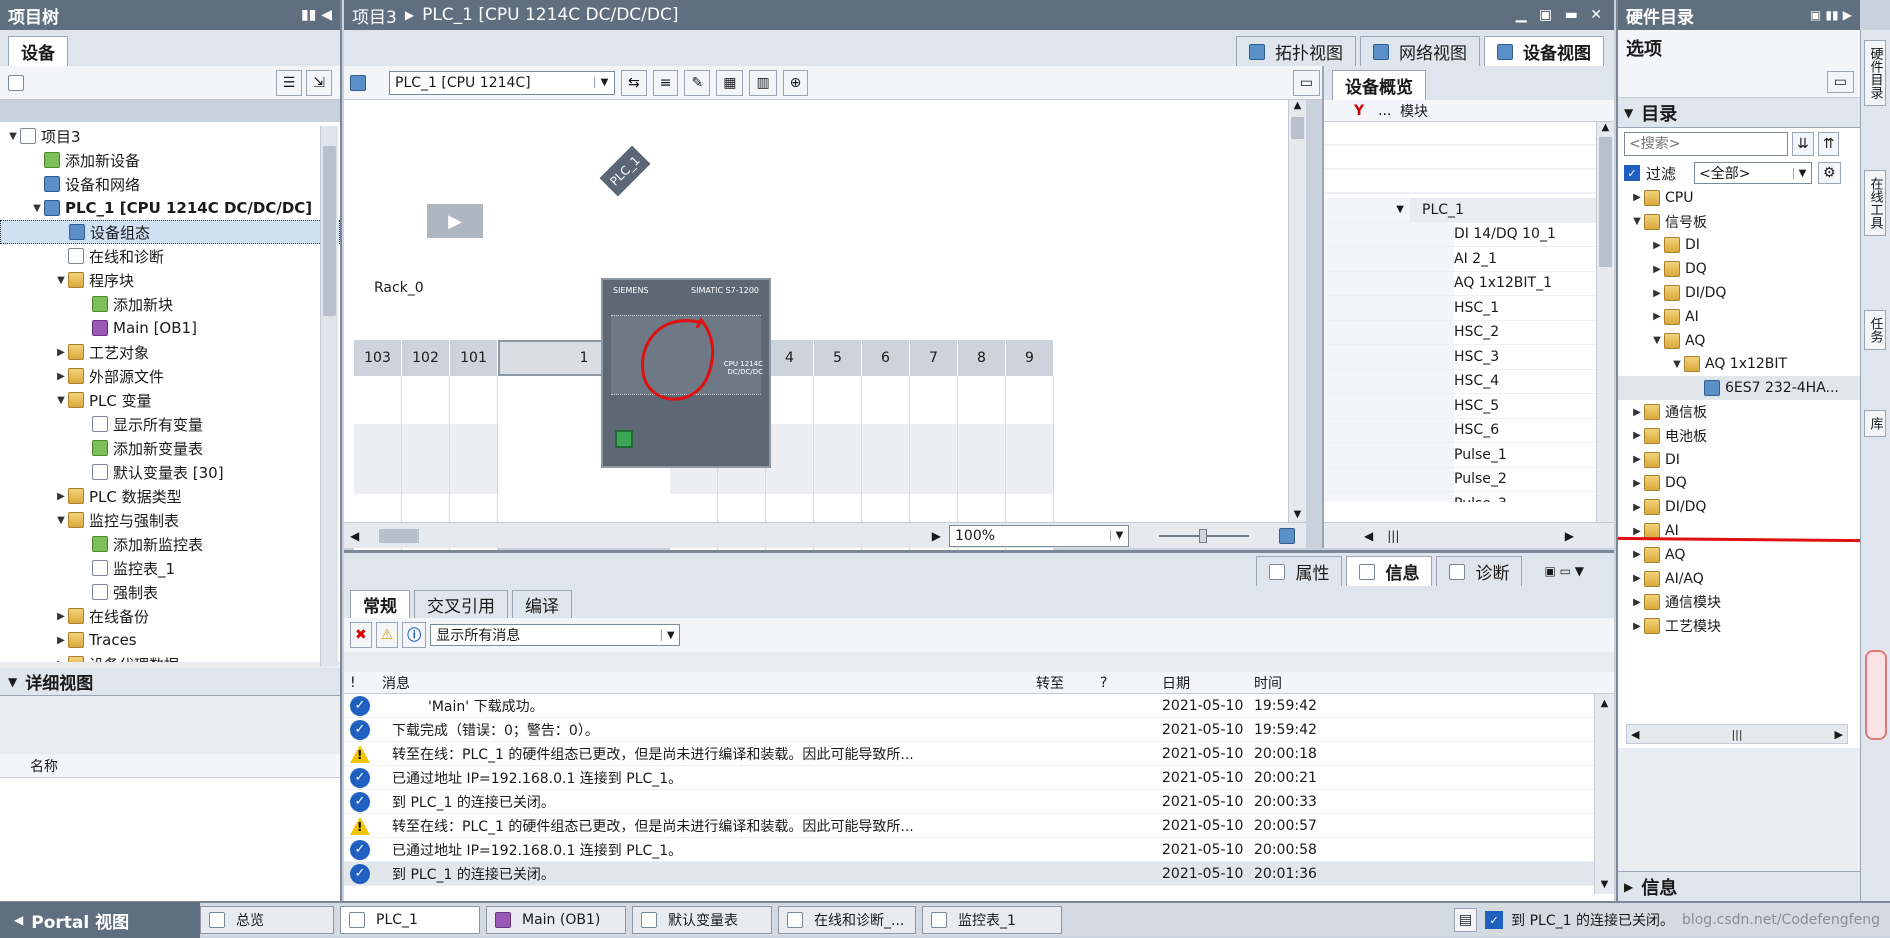  I want to click on device-select: PLC_1 [CPU 1214C] ▼, so click(502, 82).